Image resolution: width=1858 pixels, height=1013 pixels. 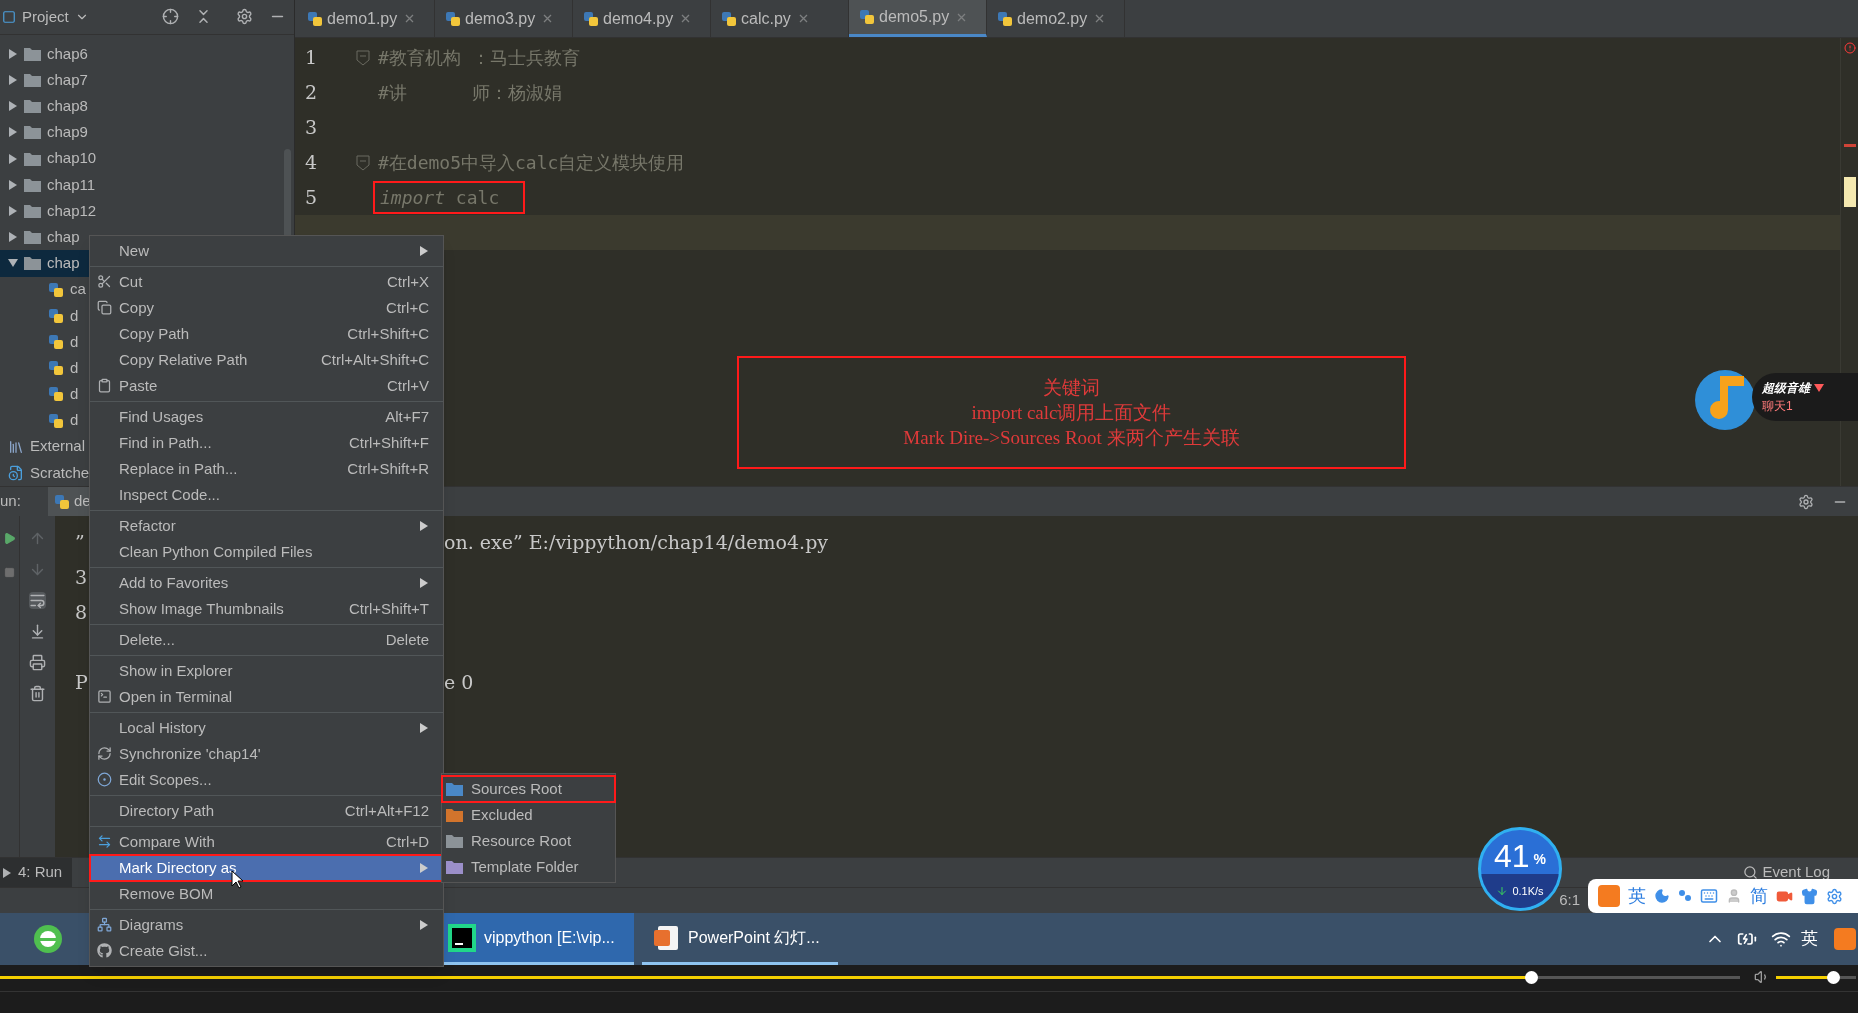 What do you see at coordinates (81, 578) in the screenshot?
I see `console-text: 3` at bounding box center [81, 578].